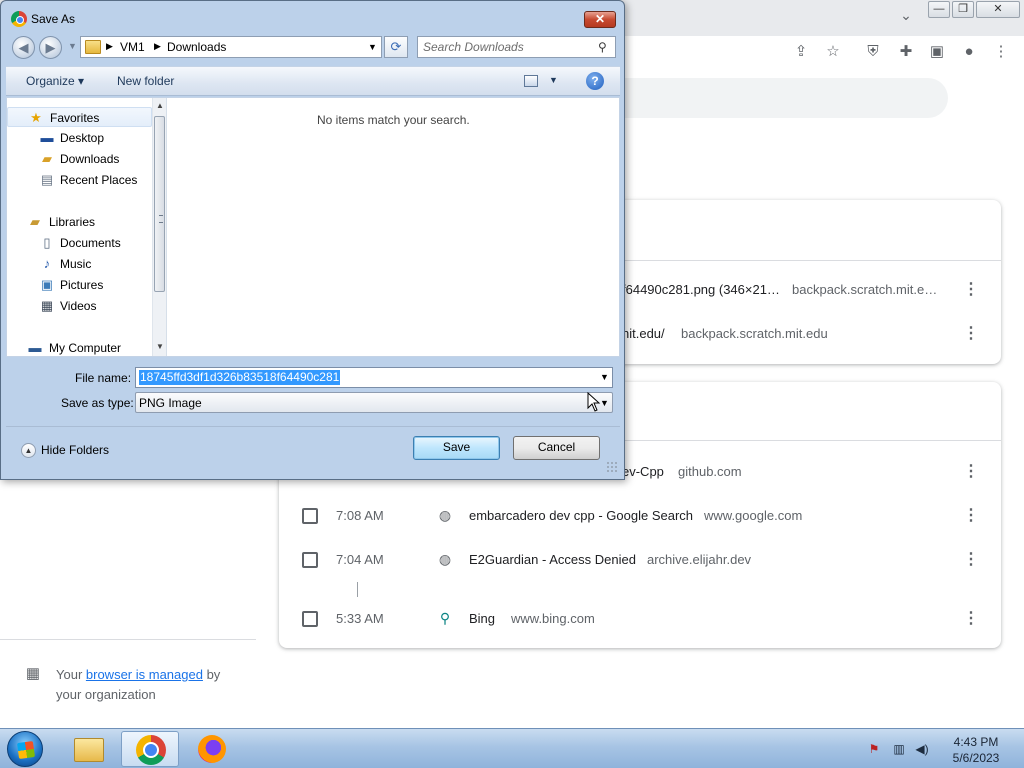 Image resolution: width=1024 pixels, height=768 pixels. Describe the element at coordinates (482, 618) in the screenshot. I see `history-row-title: Bing` at that location.